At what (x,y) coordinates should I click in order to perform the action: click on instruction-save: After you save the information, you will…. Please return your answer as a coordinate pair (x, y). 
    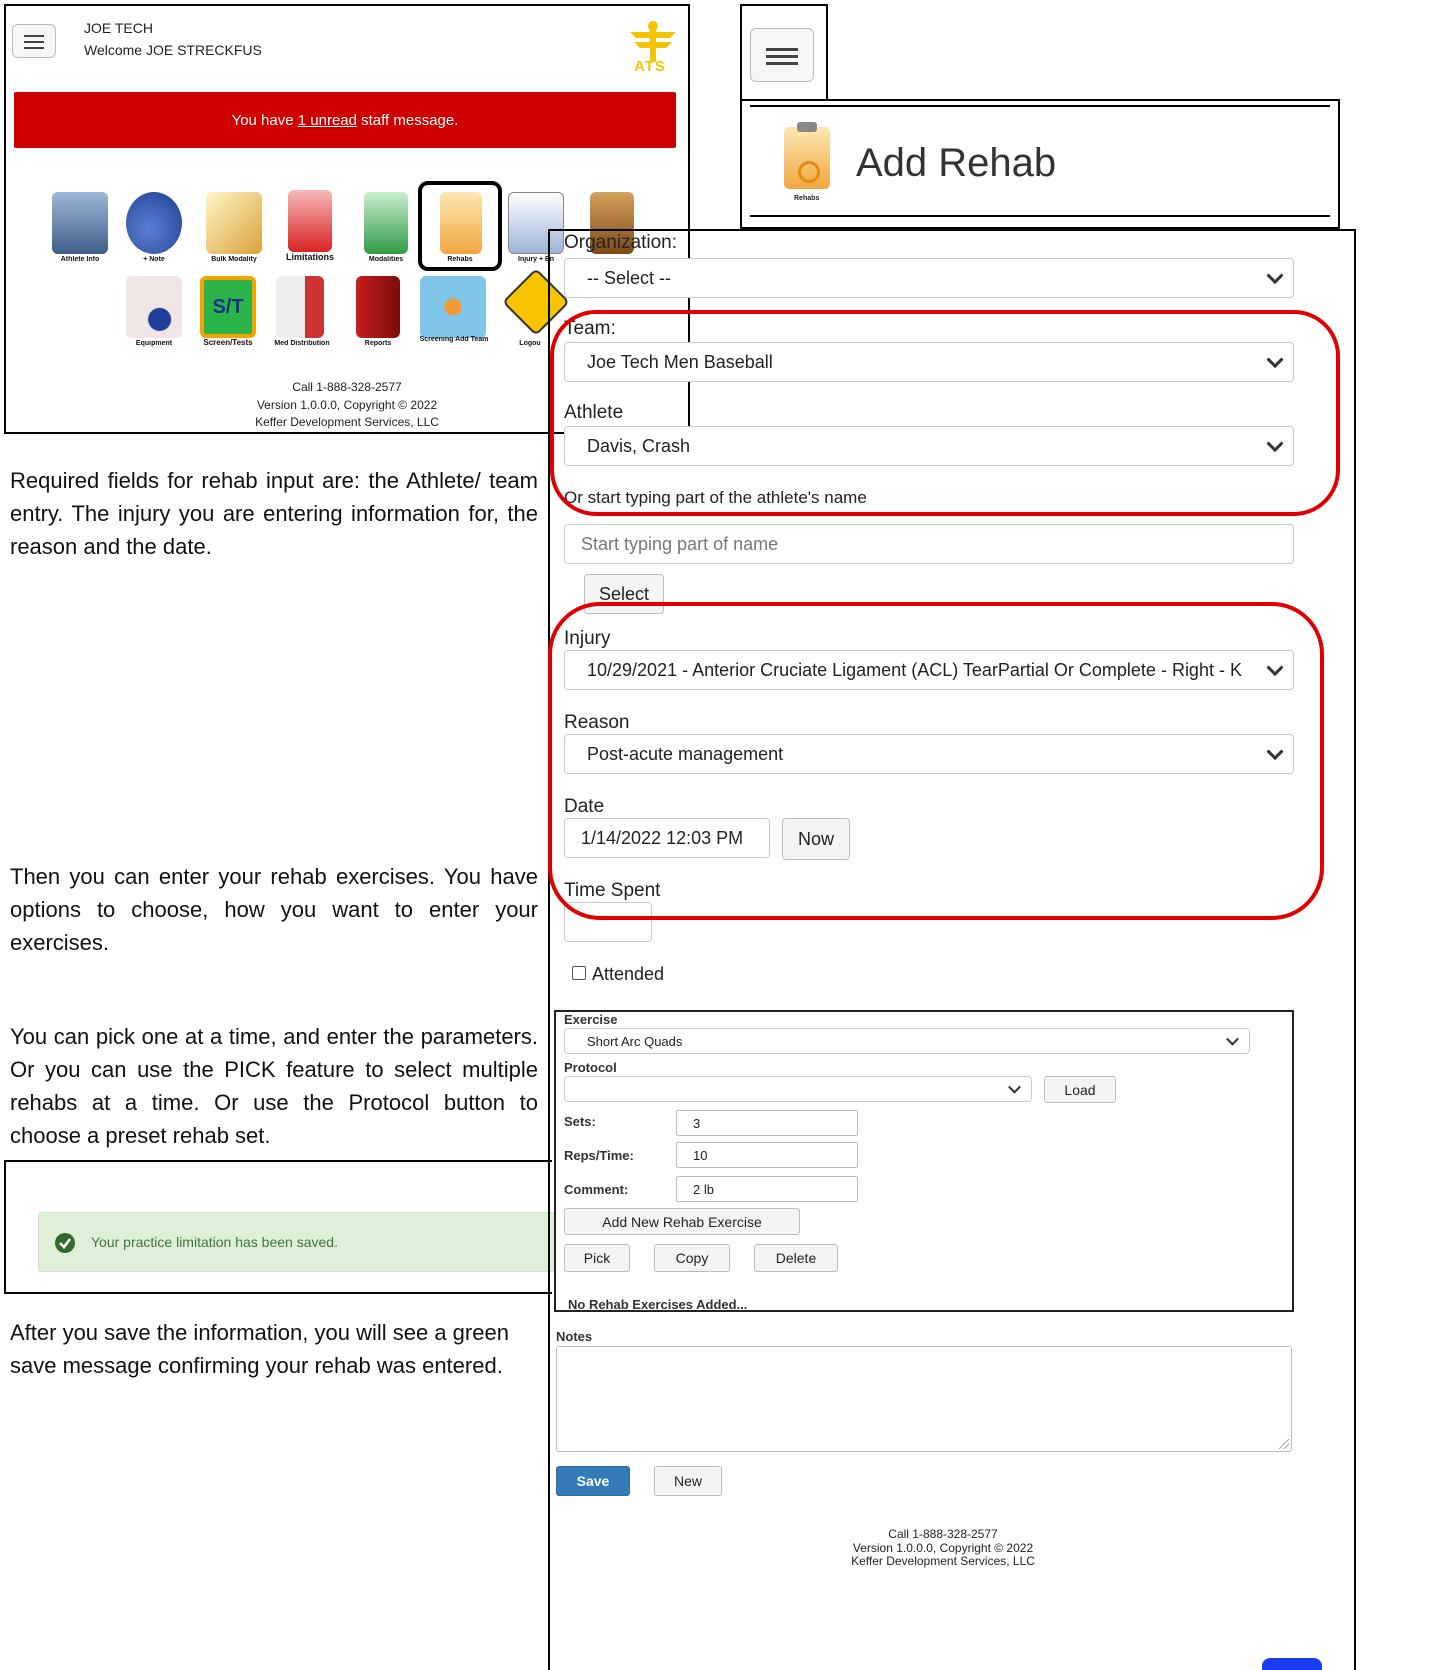
    Looking at the image, I should click on (259, 1349).